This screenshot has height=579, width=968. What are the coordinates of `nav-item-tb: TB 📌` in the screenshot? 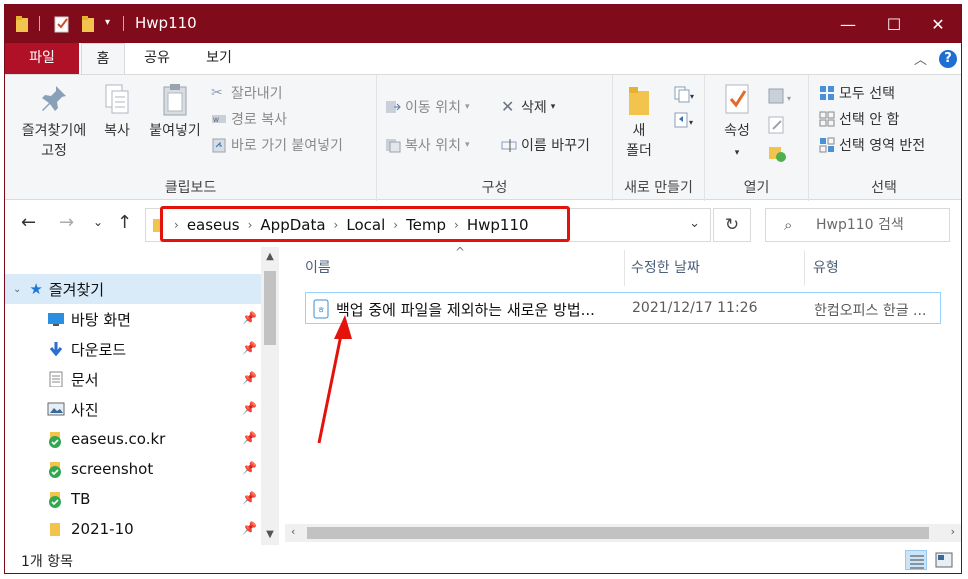 It's located at (133, 499).